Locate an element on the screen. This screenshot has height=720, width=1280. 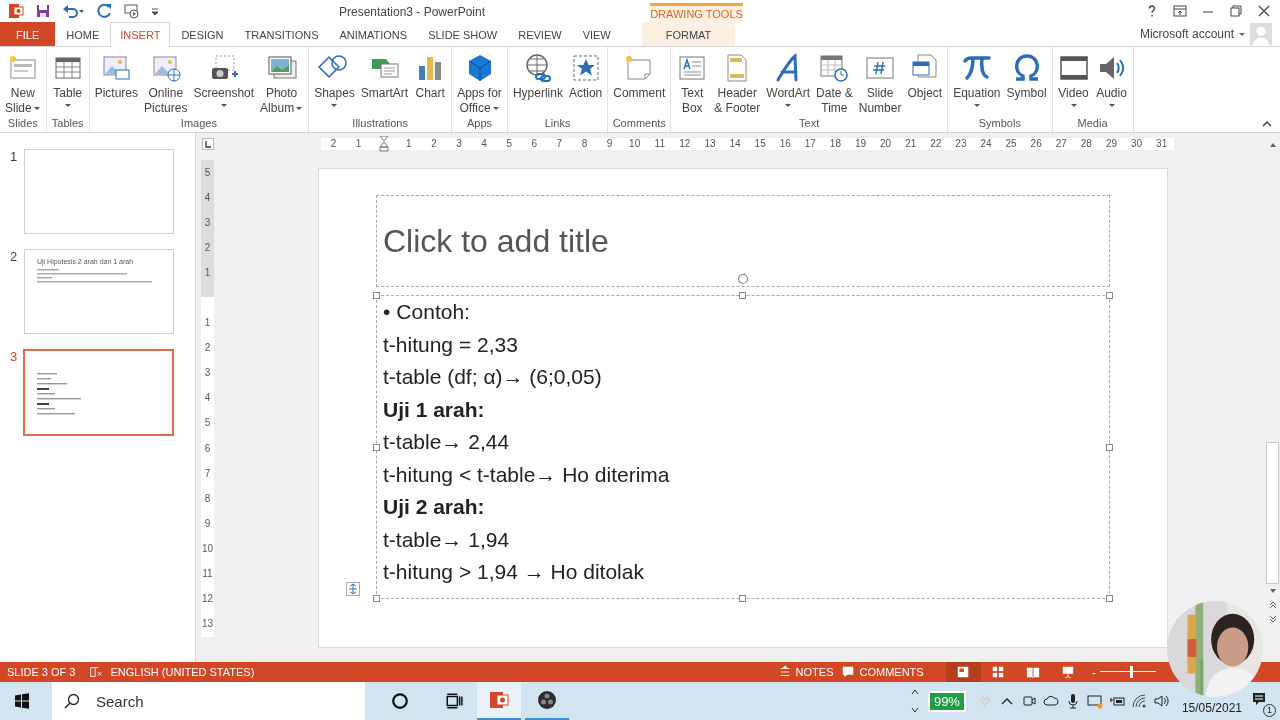
ribbon-button: WordArt is located at coordinates (788, 79).